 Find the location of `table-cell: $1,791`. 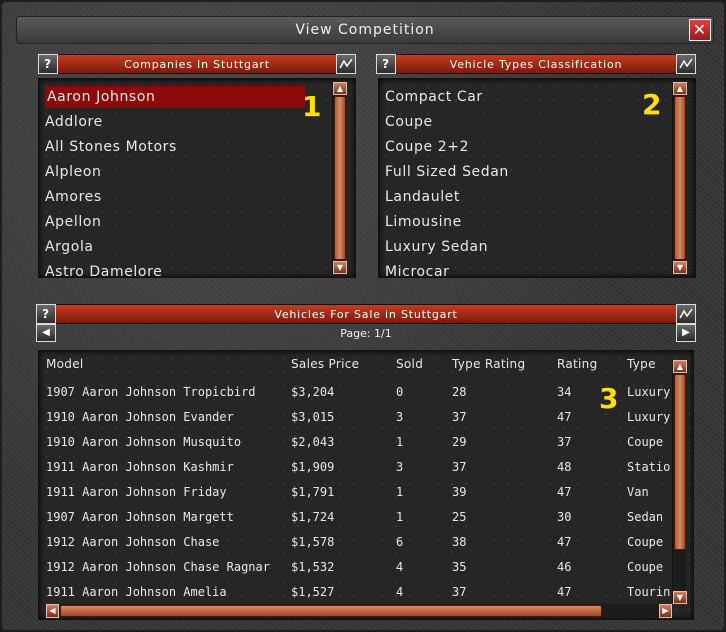

table-cell: $1,791 is located at coordinates (312, 492).